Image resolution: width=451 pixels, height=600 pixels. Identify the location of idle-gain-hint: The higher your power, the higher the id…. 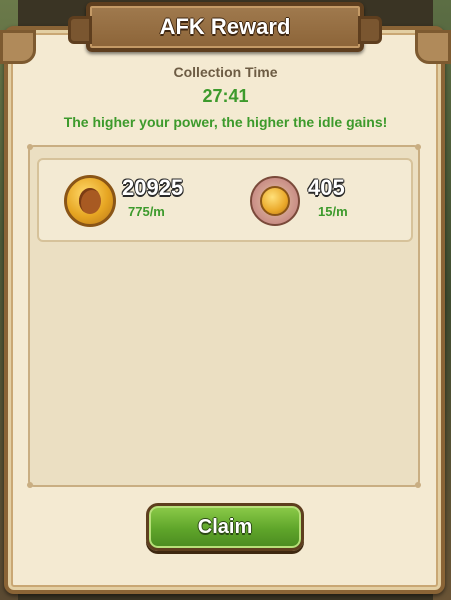
(225, 122).